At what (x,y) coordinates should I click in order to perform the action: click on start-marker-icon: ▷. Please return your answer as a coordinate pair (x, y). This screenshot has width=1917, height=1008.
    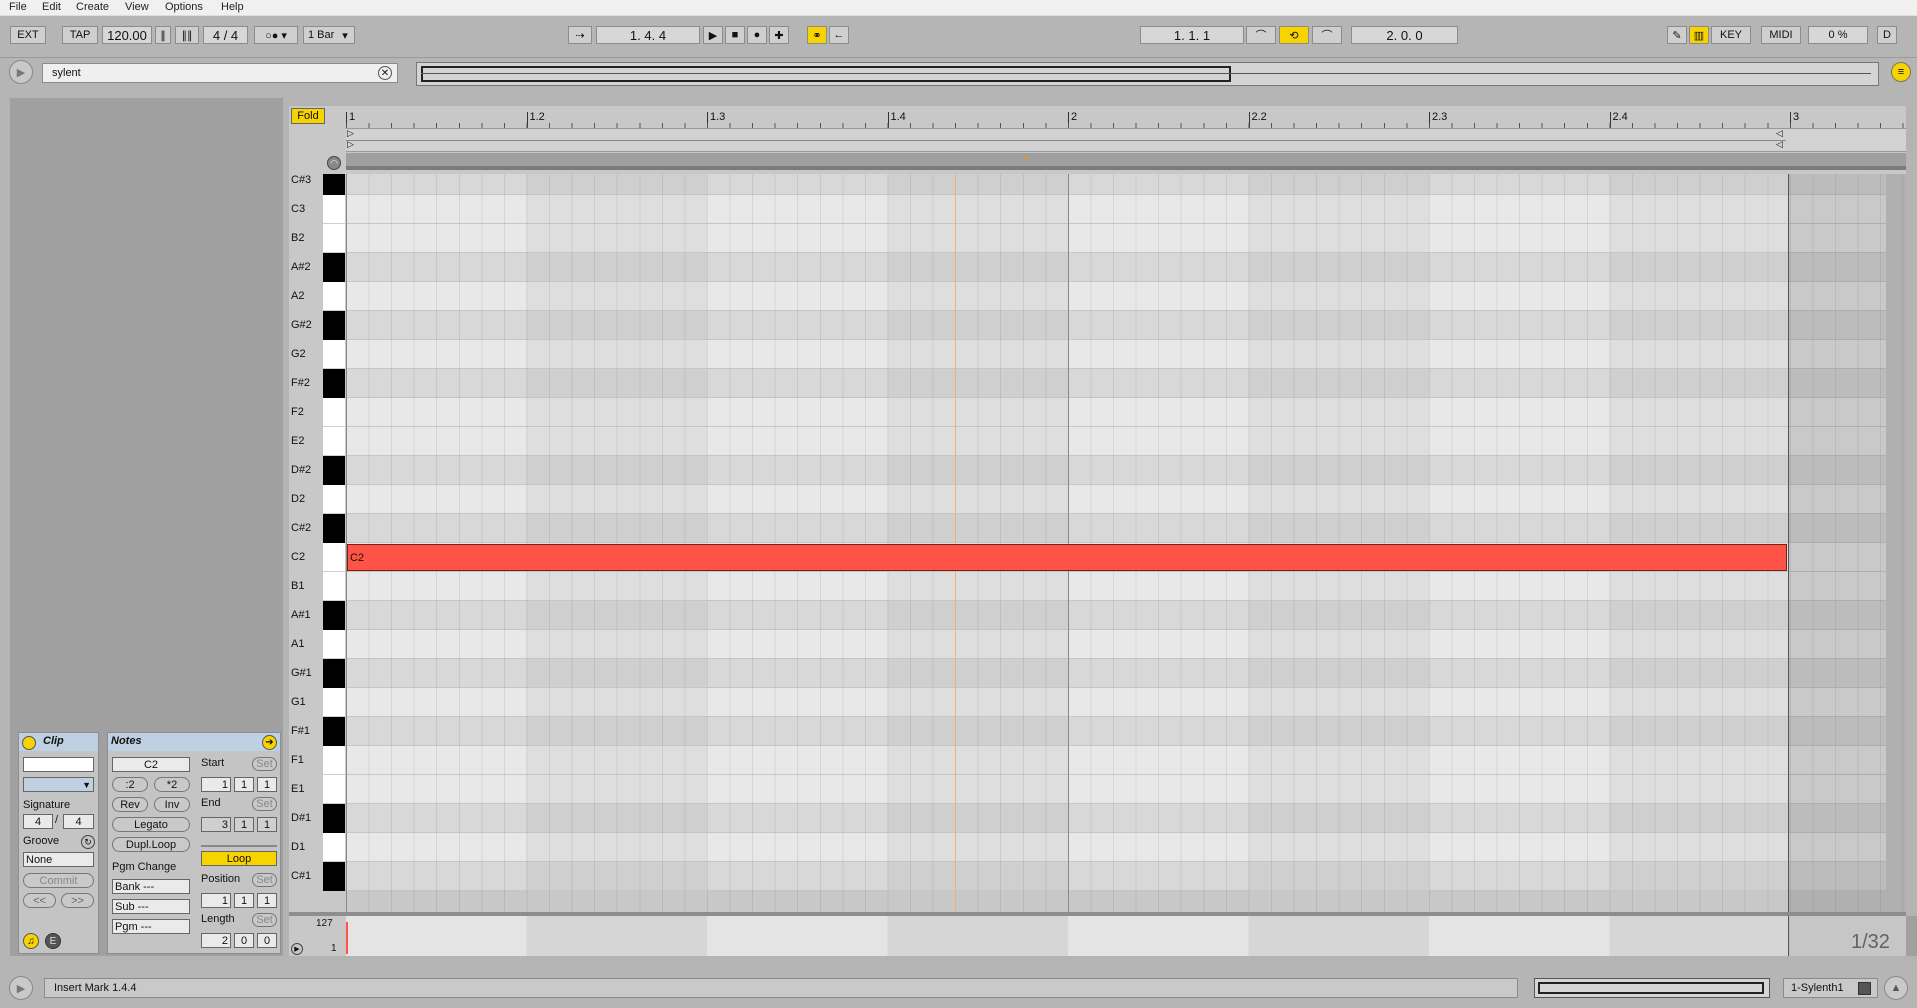
    Looking at the image, I should click on (350, 133).